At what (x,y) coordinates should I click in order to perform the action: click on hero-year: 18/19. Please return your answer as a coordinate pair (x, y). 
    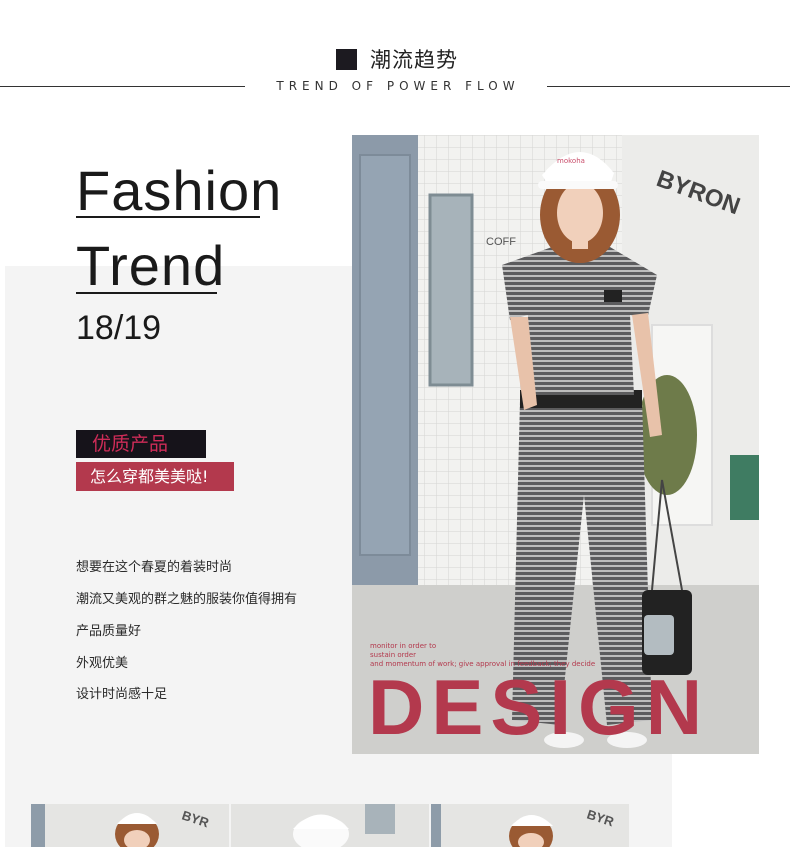
    Looking at the image, I should click on (119, 328).